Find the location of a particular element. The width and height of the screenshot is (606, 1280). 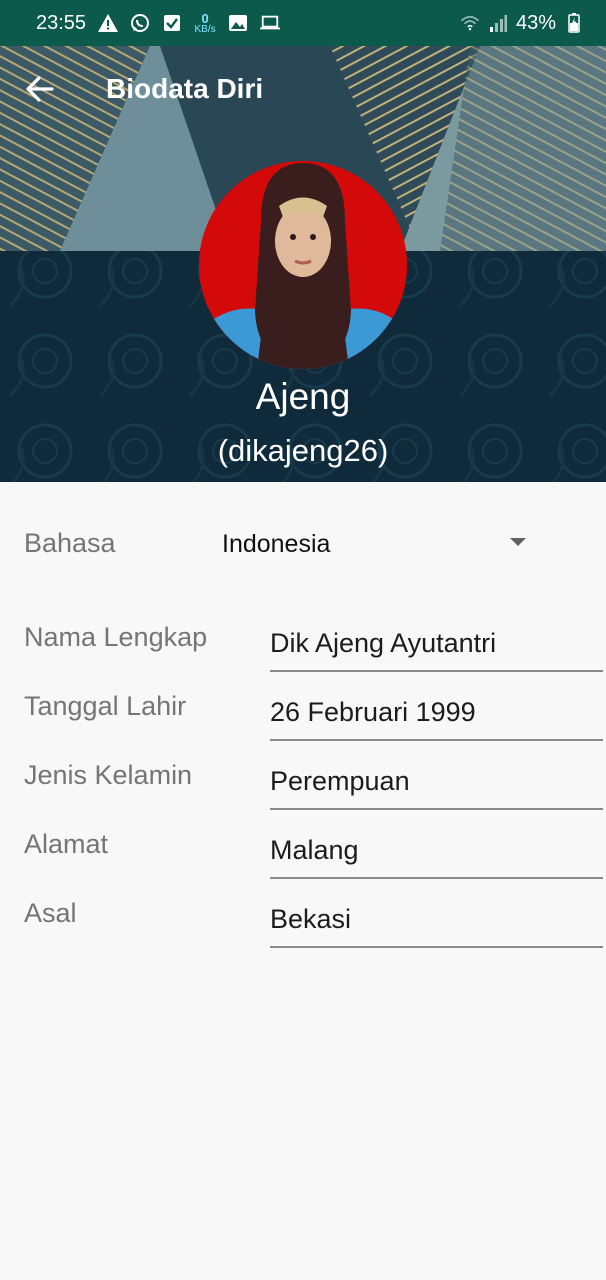

warning-icon is located at coordinates (108, 23).